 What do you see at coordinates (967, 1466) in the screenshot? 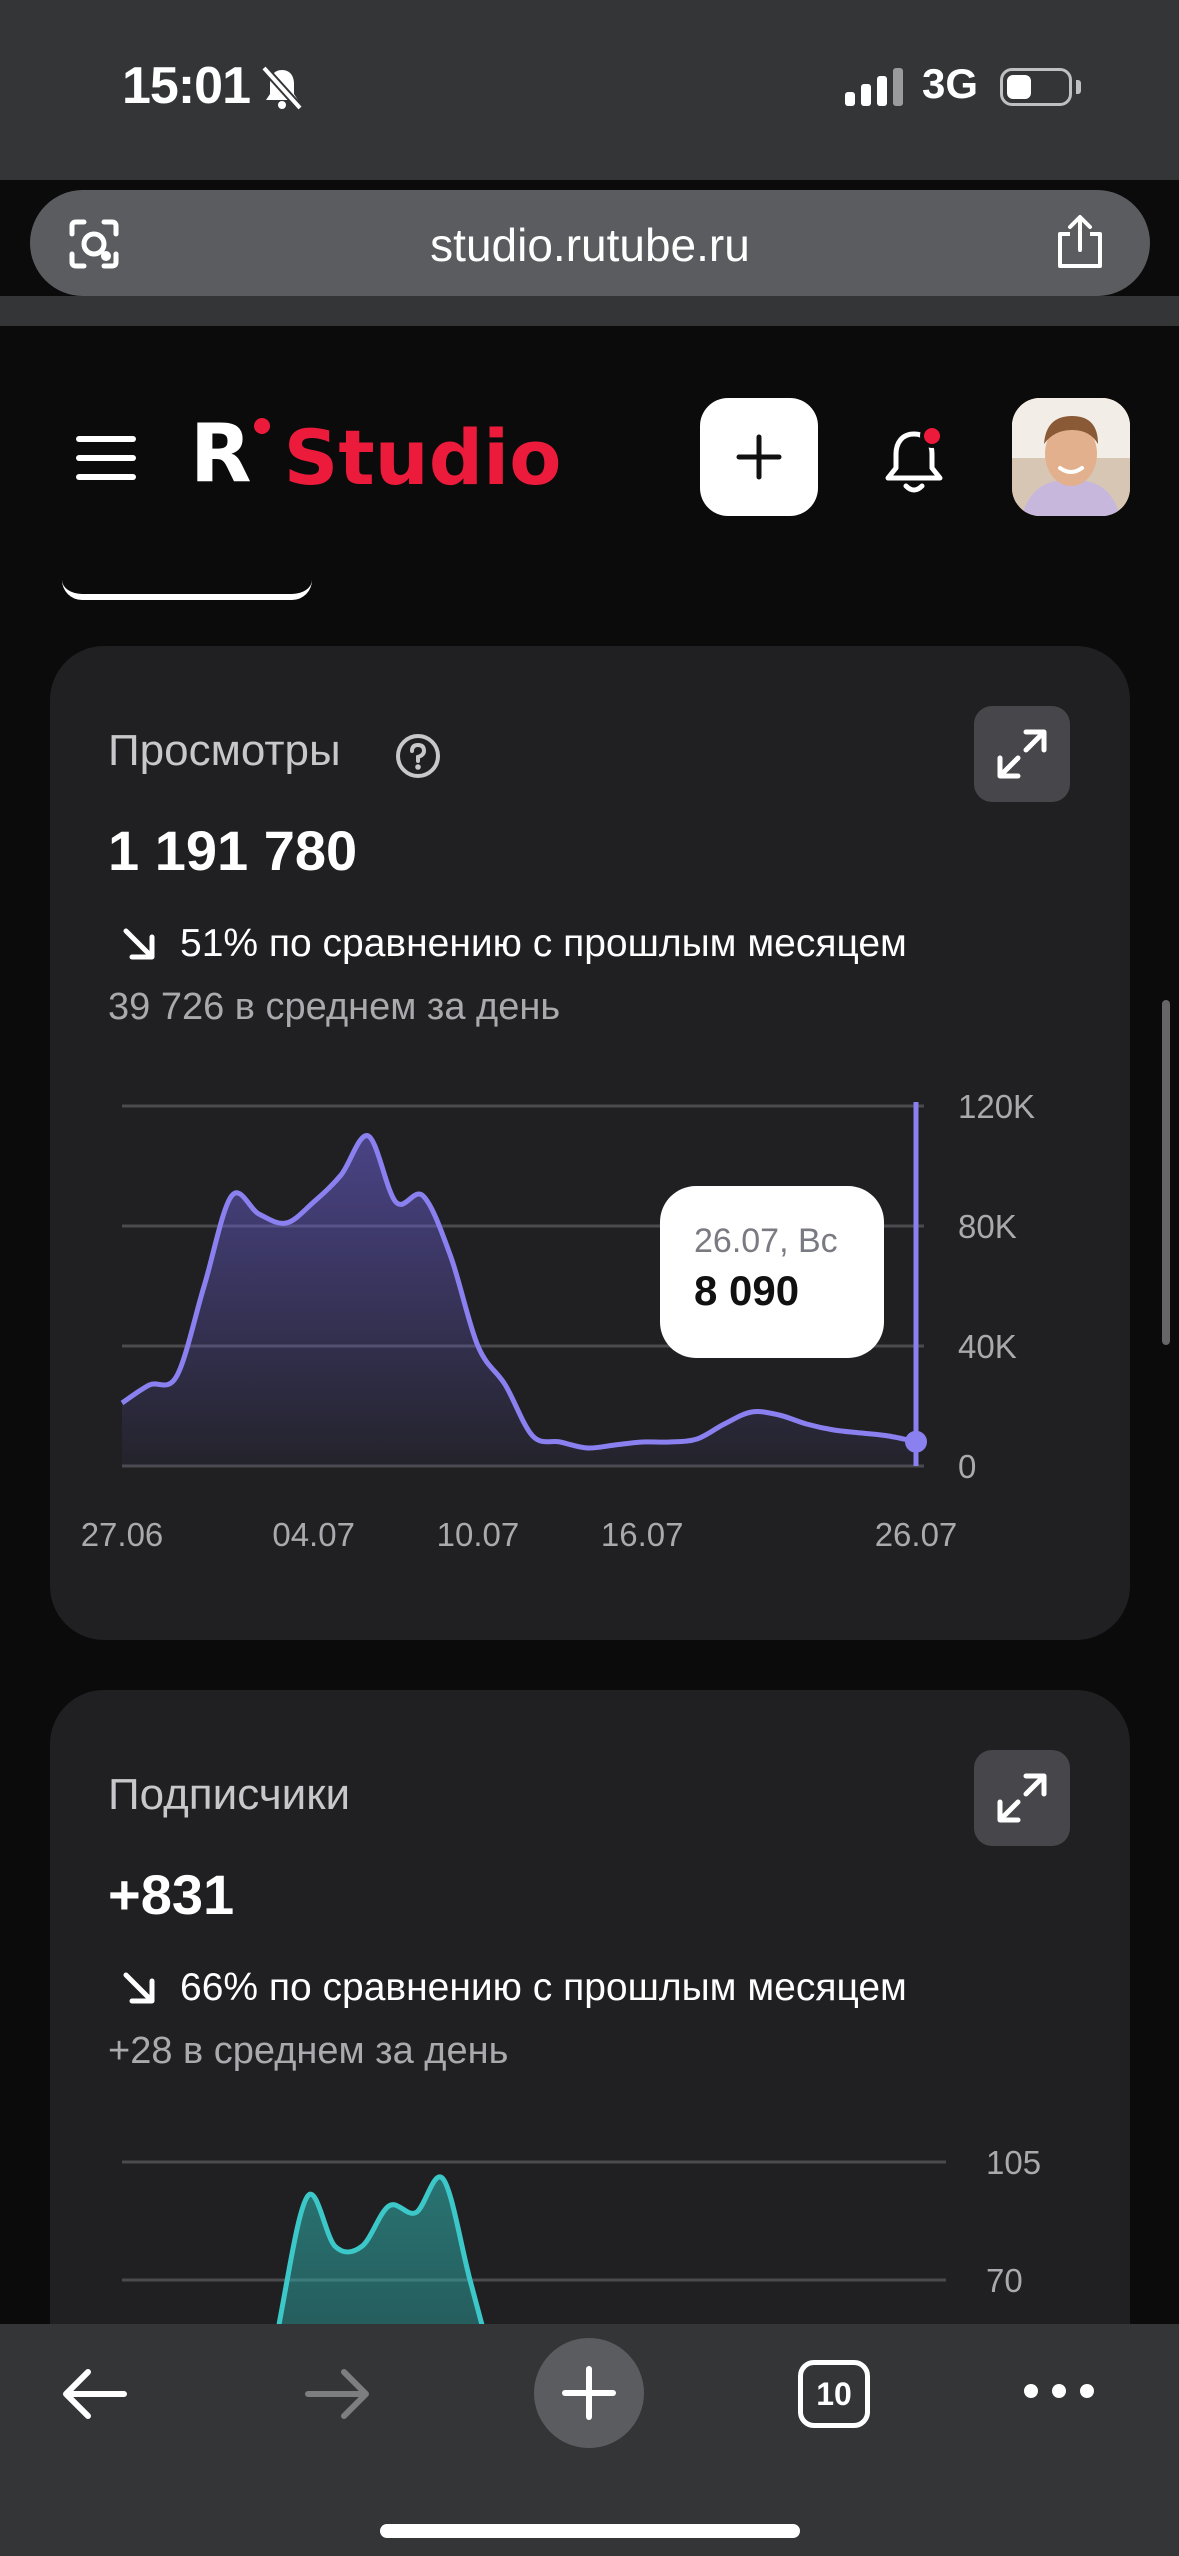
I see `y-tick-label: 0` at bounding box center [967, 1466].